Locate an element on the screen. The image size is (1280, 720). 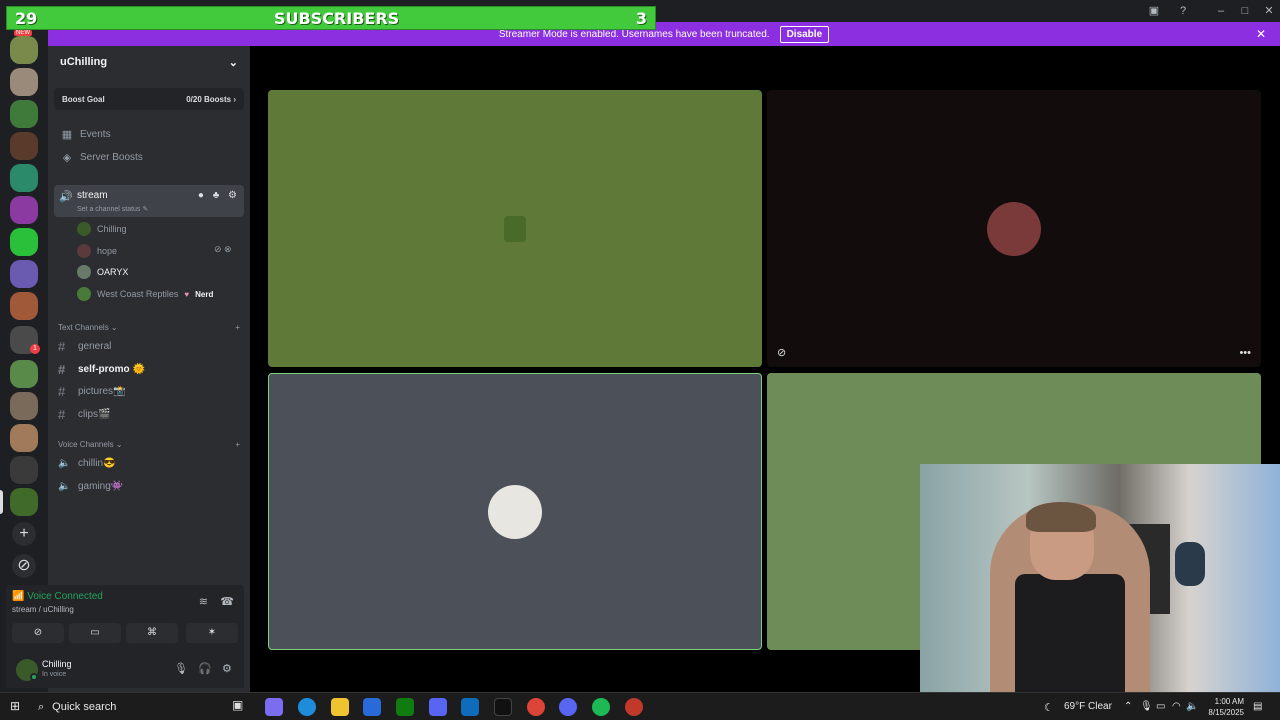
channel-self-promo: # self-promo 🌞 is located at coordinates (101, 369).